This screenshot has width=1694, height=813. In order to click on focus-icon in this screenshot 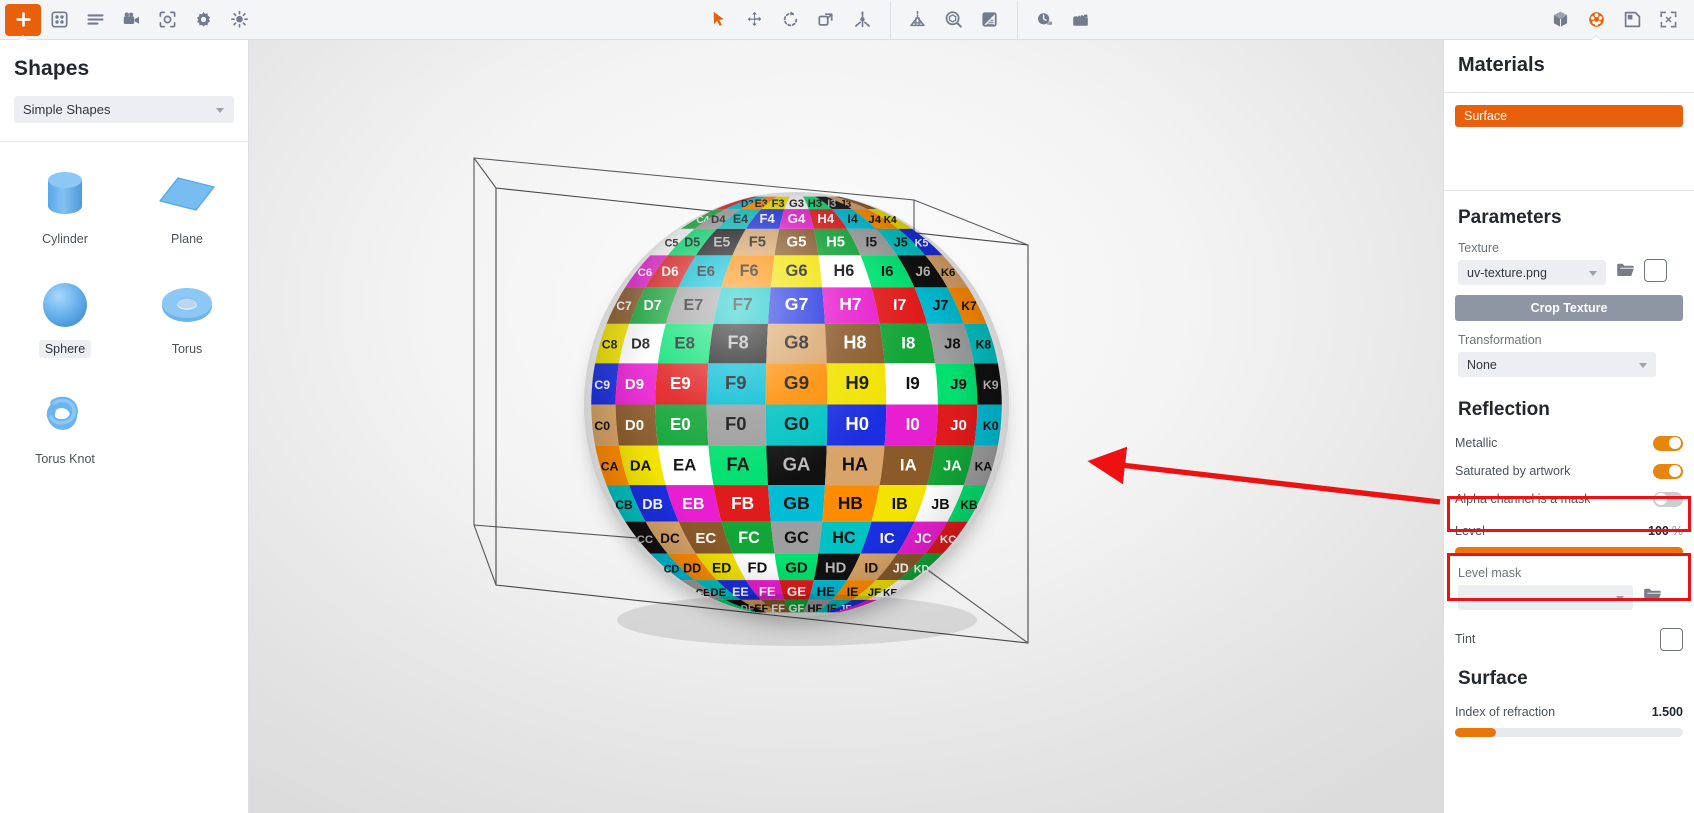, I will do `click(167, 20)`.